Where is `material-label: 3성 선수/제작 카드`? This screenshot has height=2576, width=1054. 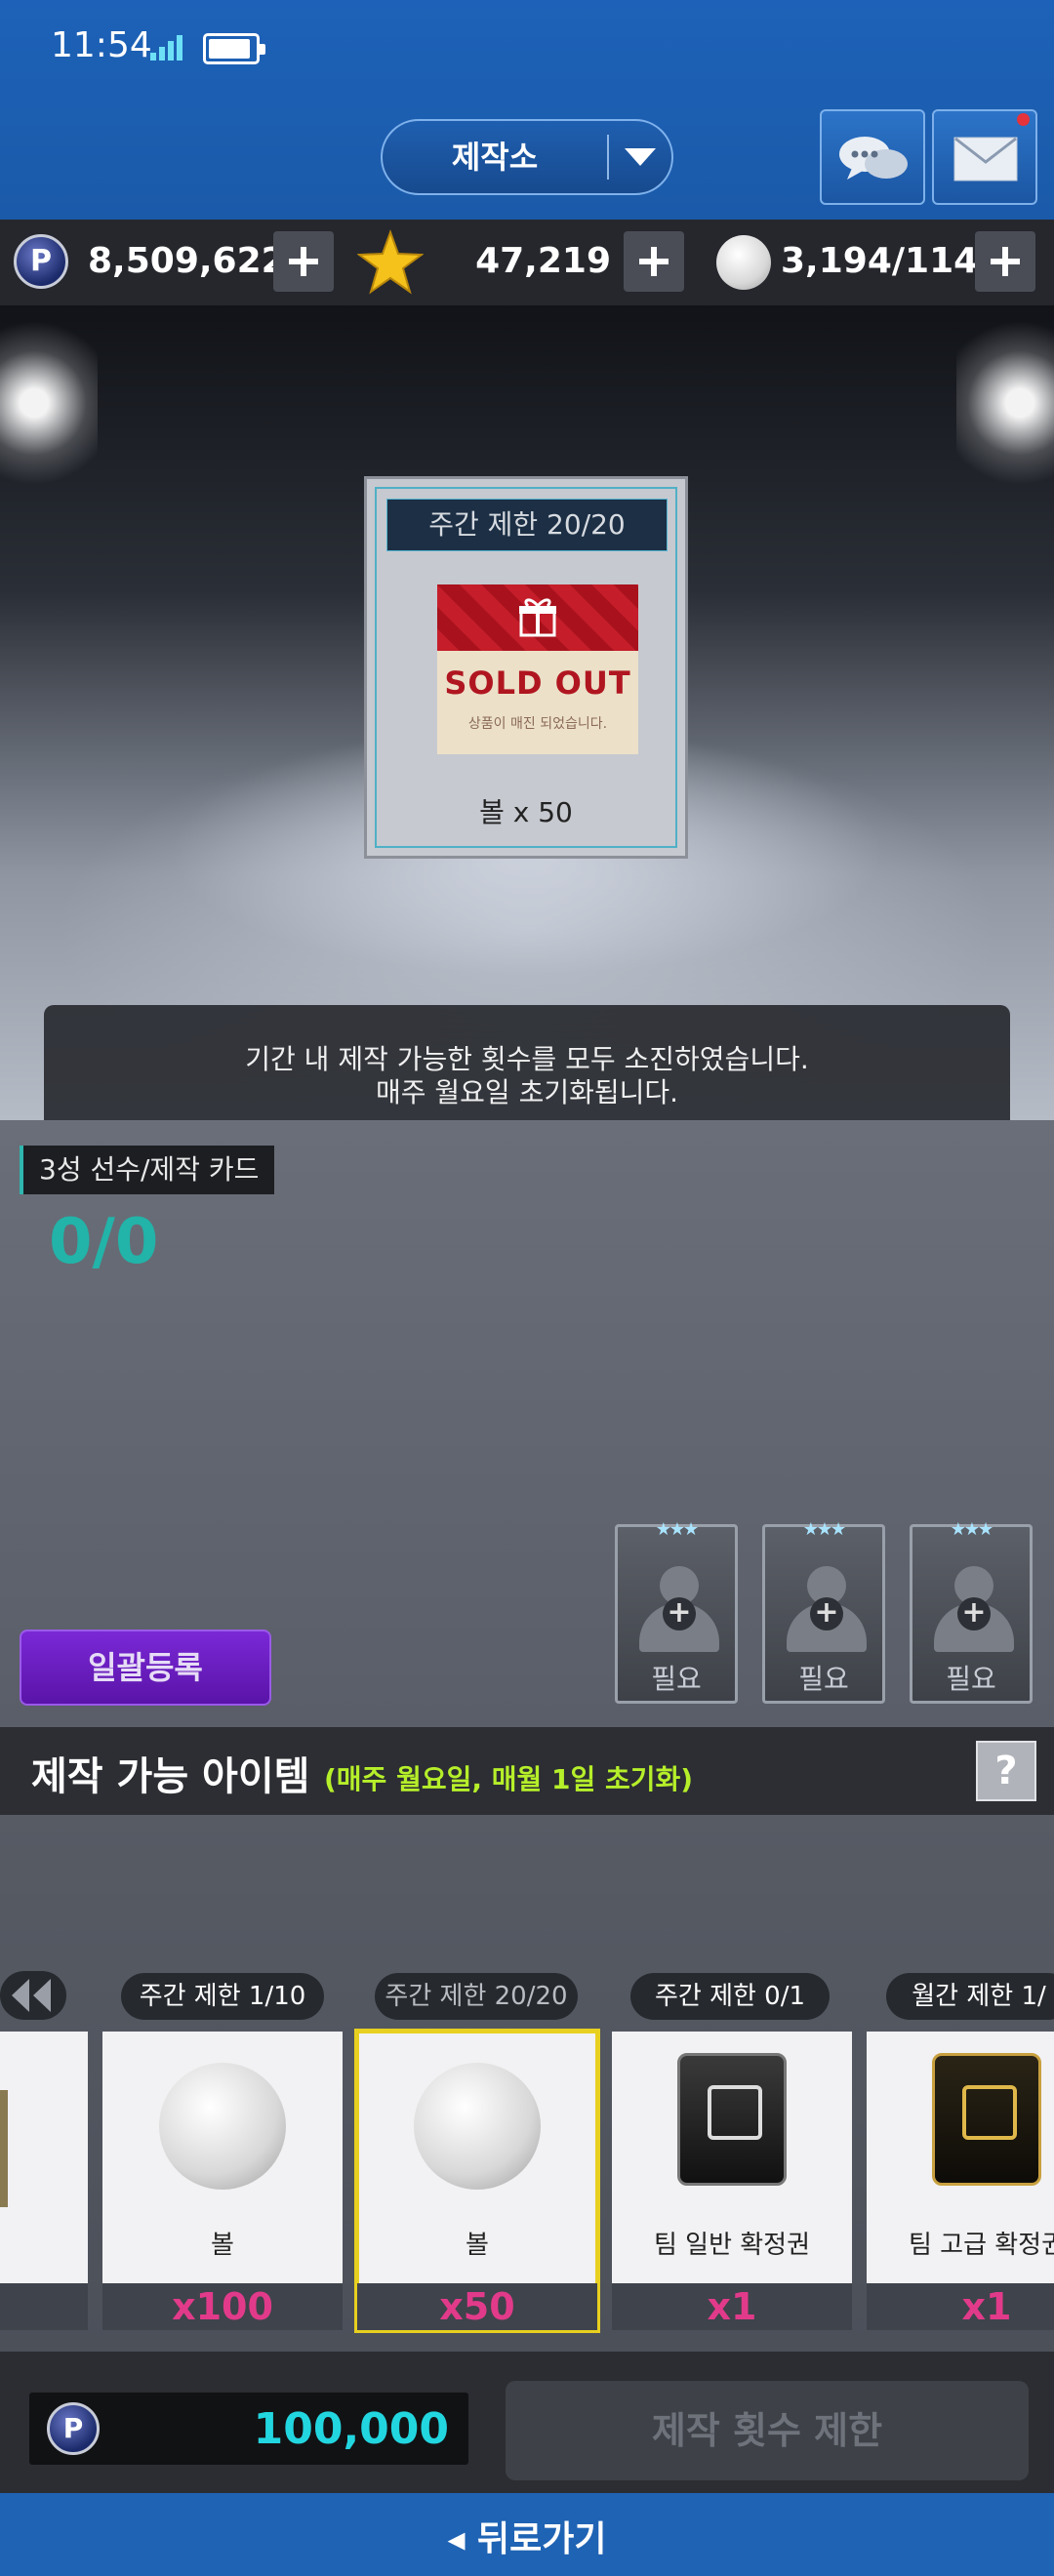 material-label: 3성 선수/제작 카드 is located at coordinates (147, 1170).